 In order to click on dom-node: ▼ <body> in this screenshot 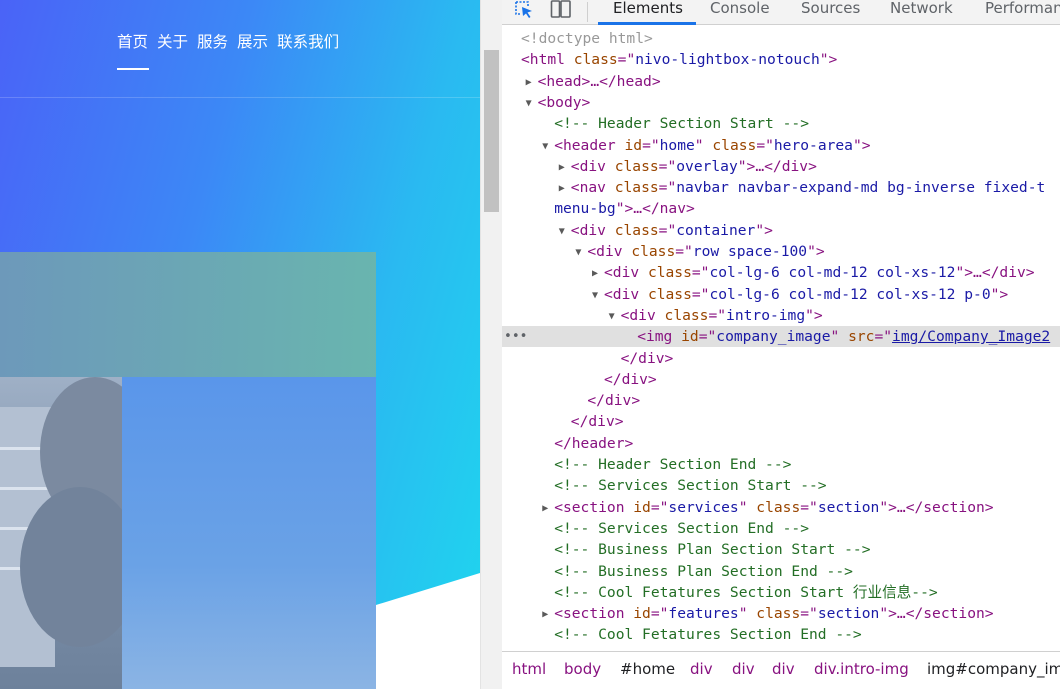, I will do `click(781, 102)`.